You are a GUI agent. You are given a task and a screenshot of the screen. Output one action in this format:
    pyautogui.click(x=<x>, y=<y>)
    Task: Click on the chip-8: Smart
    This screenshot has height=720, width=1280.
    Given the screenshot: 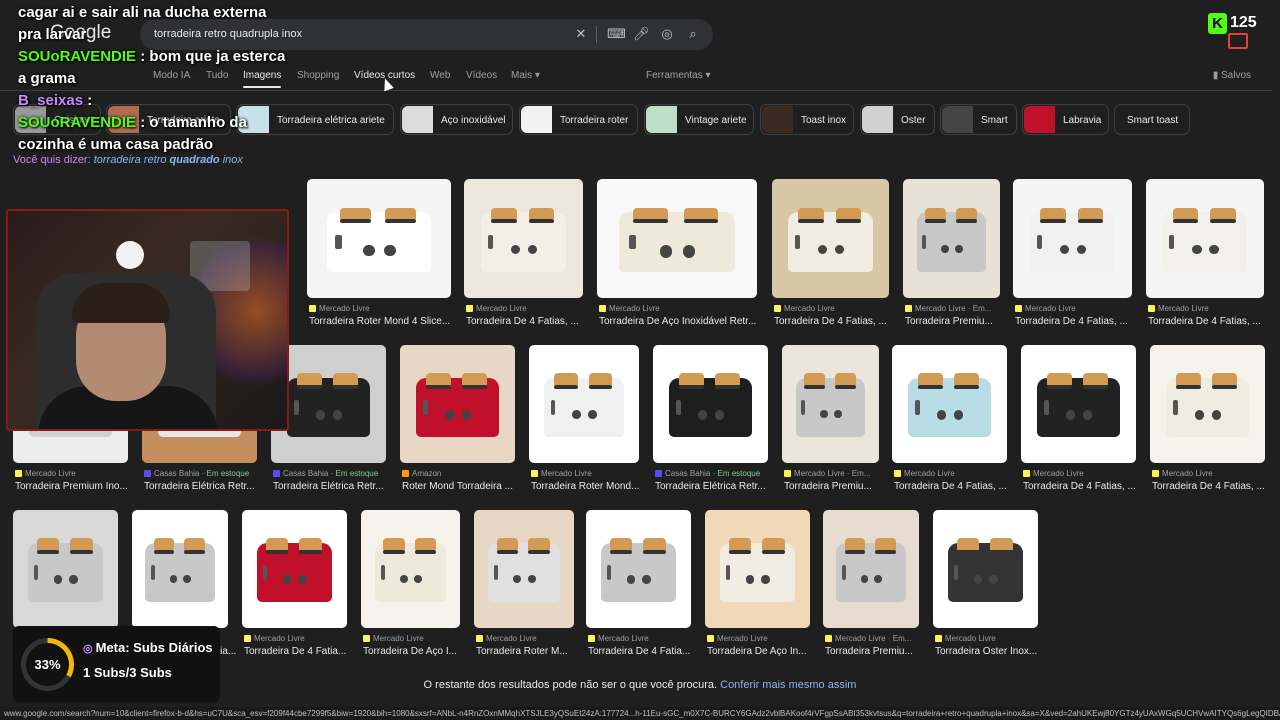 What is the action you would take?
    pyautogui.click(x=978, y=119)
    